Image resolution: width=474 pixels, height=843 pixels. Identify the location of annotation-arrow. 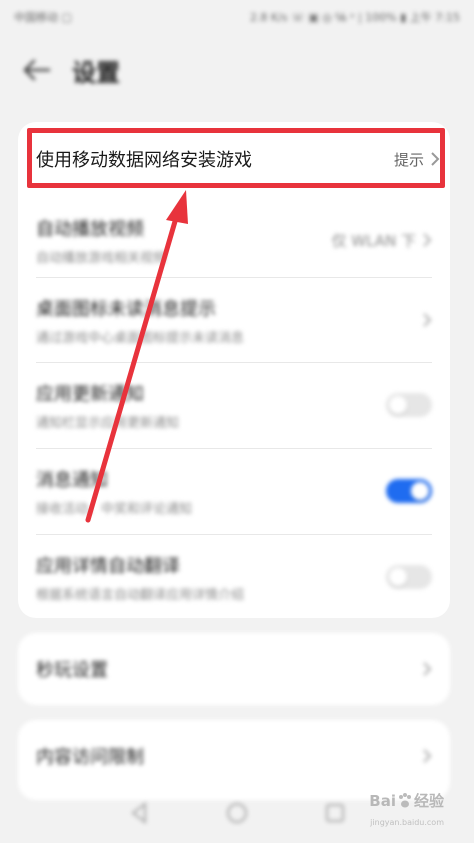
(136, 356).